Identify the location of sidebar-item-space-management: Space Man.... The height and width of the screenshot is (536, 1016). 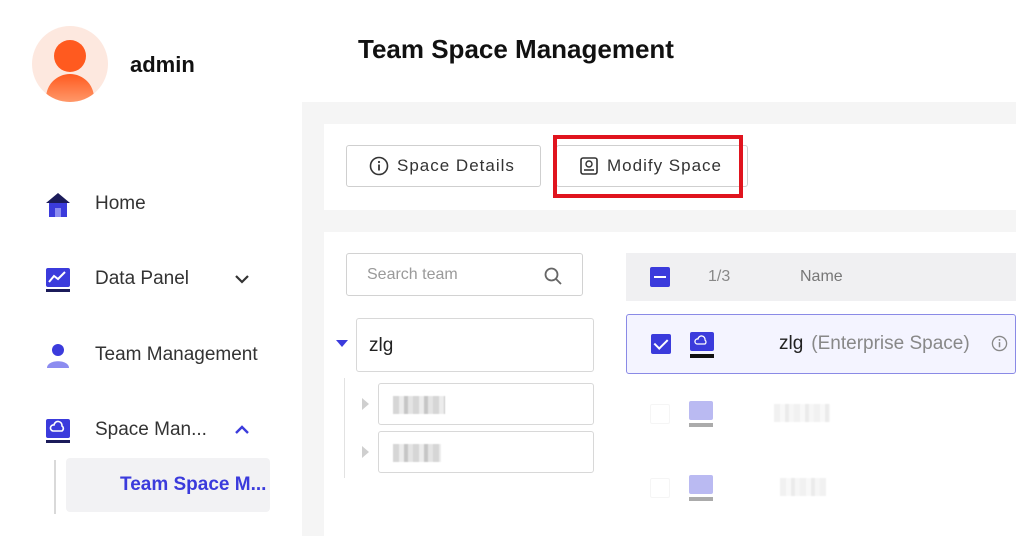
(151, 430).